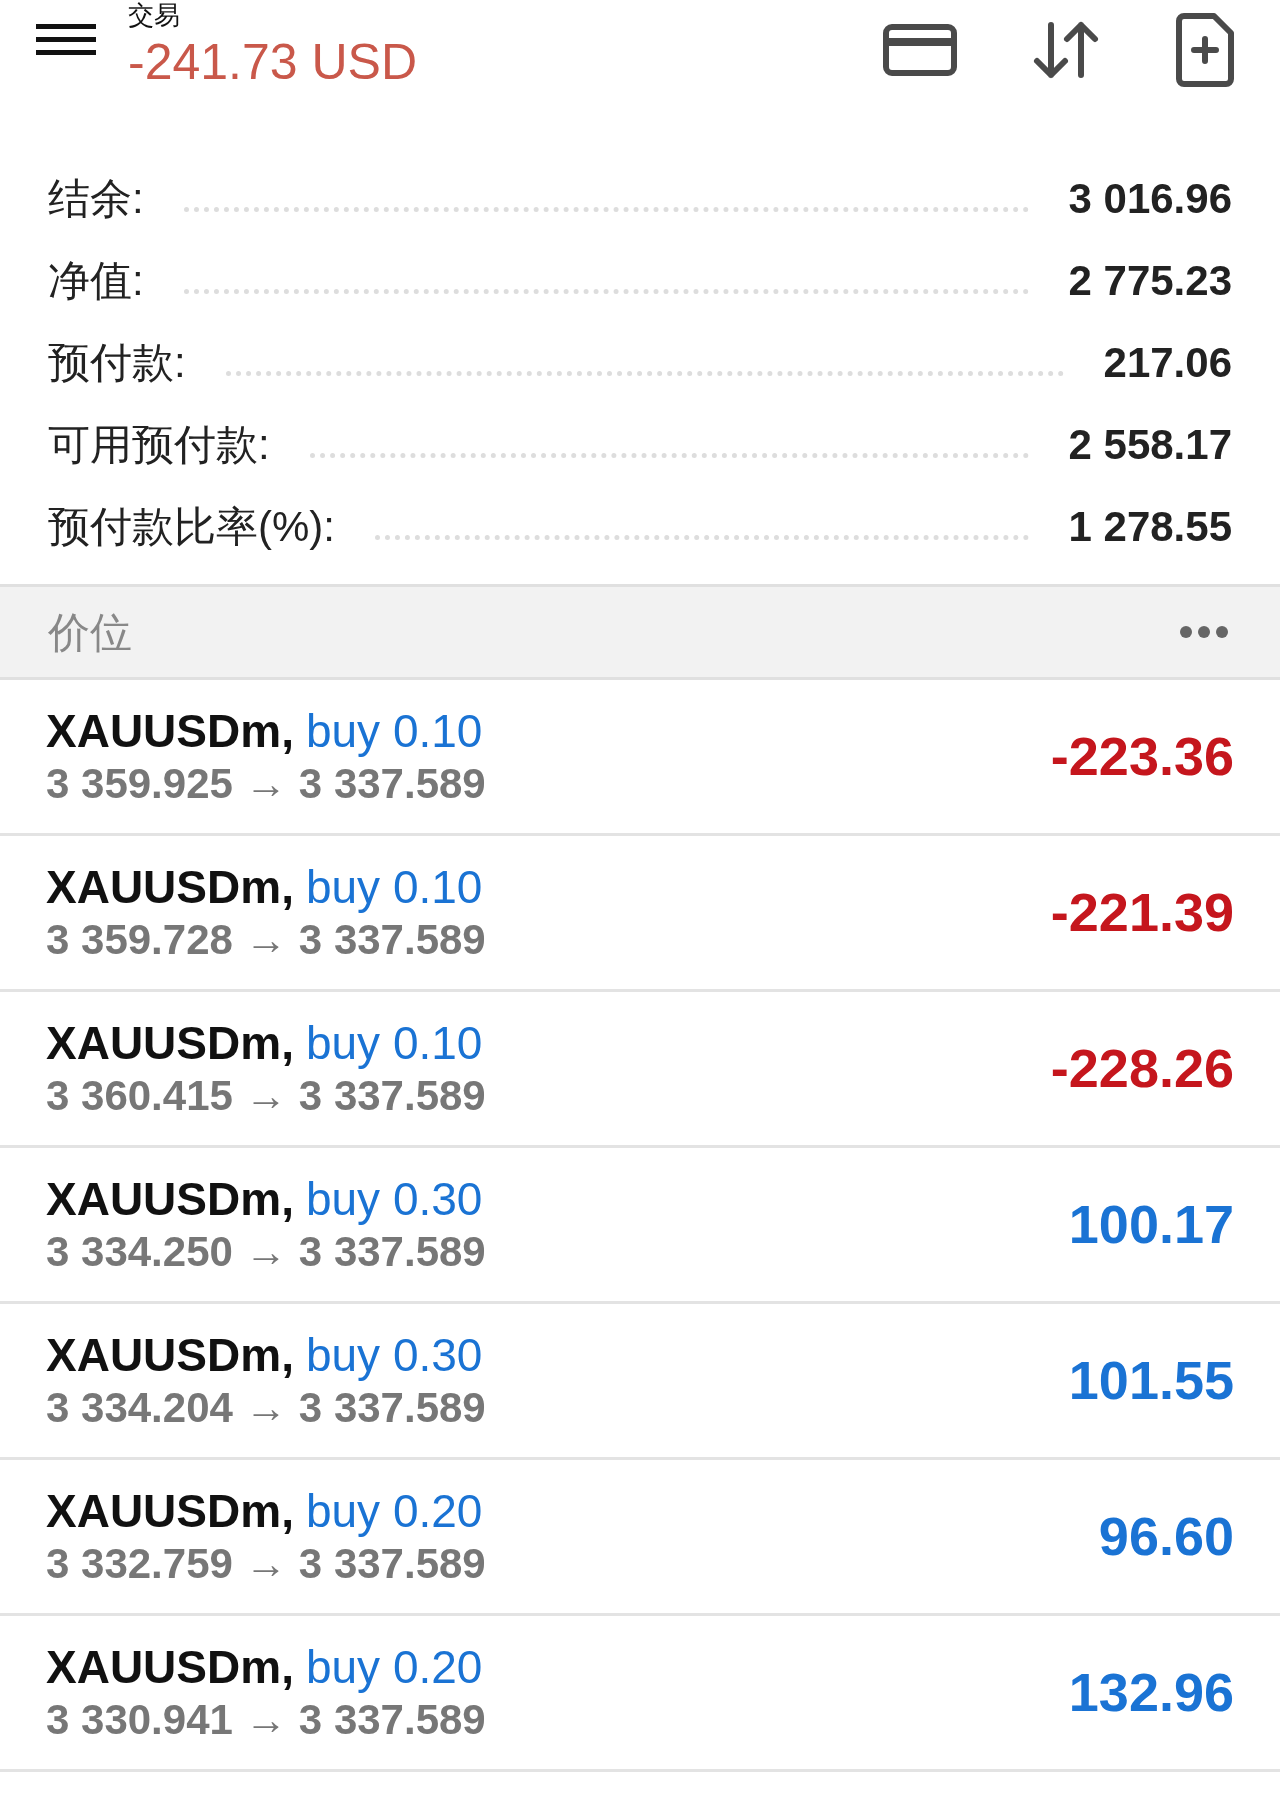  Describe the element at coordinates (1167, 363) in the screenshot. I see `summary-value: 217.06` at that location.